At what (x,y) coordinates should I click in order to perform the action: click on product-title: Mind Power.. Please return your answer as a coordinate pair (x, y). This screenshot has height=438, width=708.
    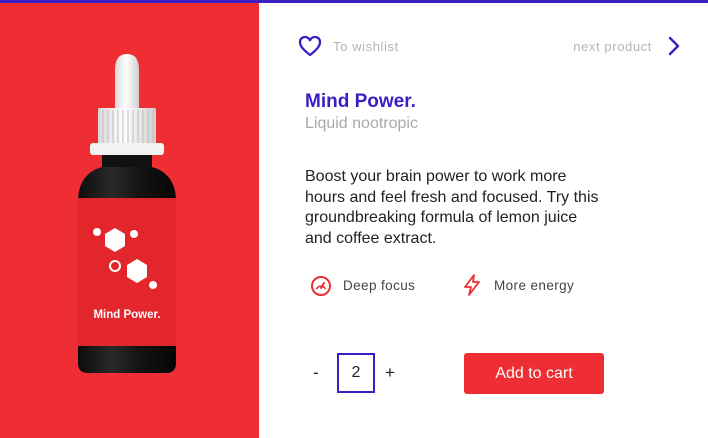
    Looking at the image, I should click on (360, 101).